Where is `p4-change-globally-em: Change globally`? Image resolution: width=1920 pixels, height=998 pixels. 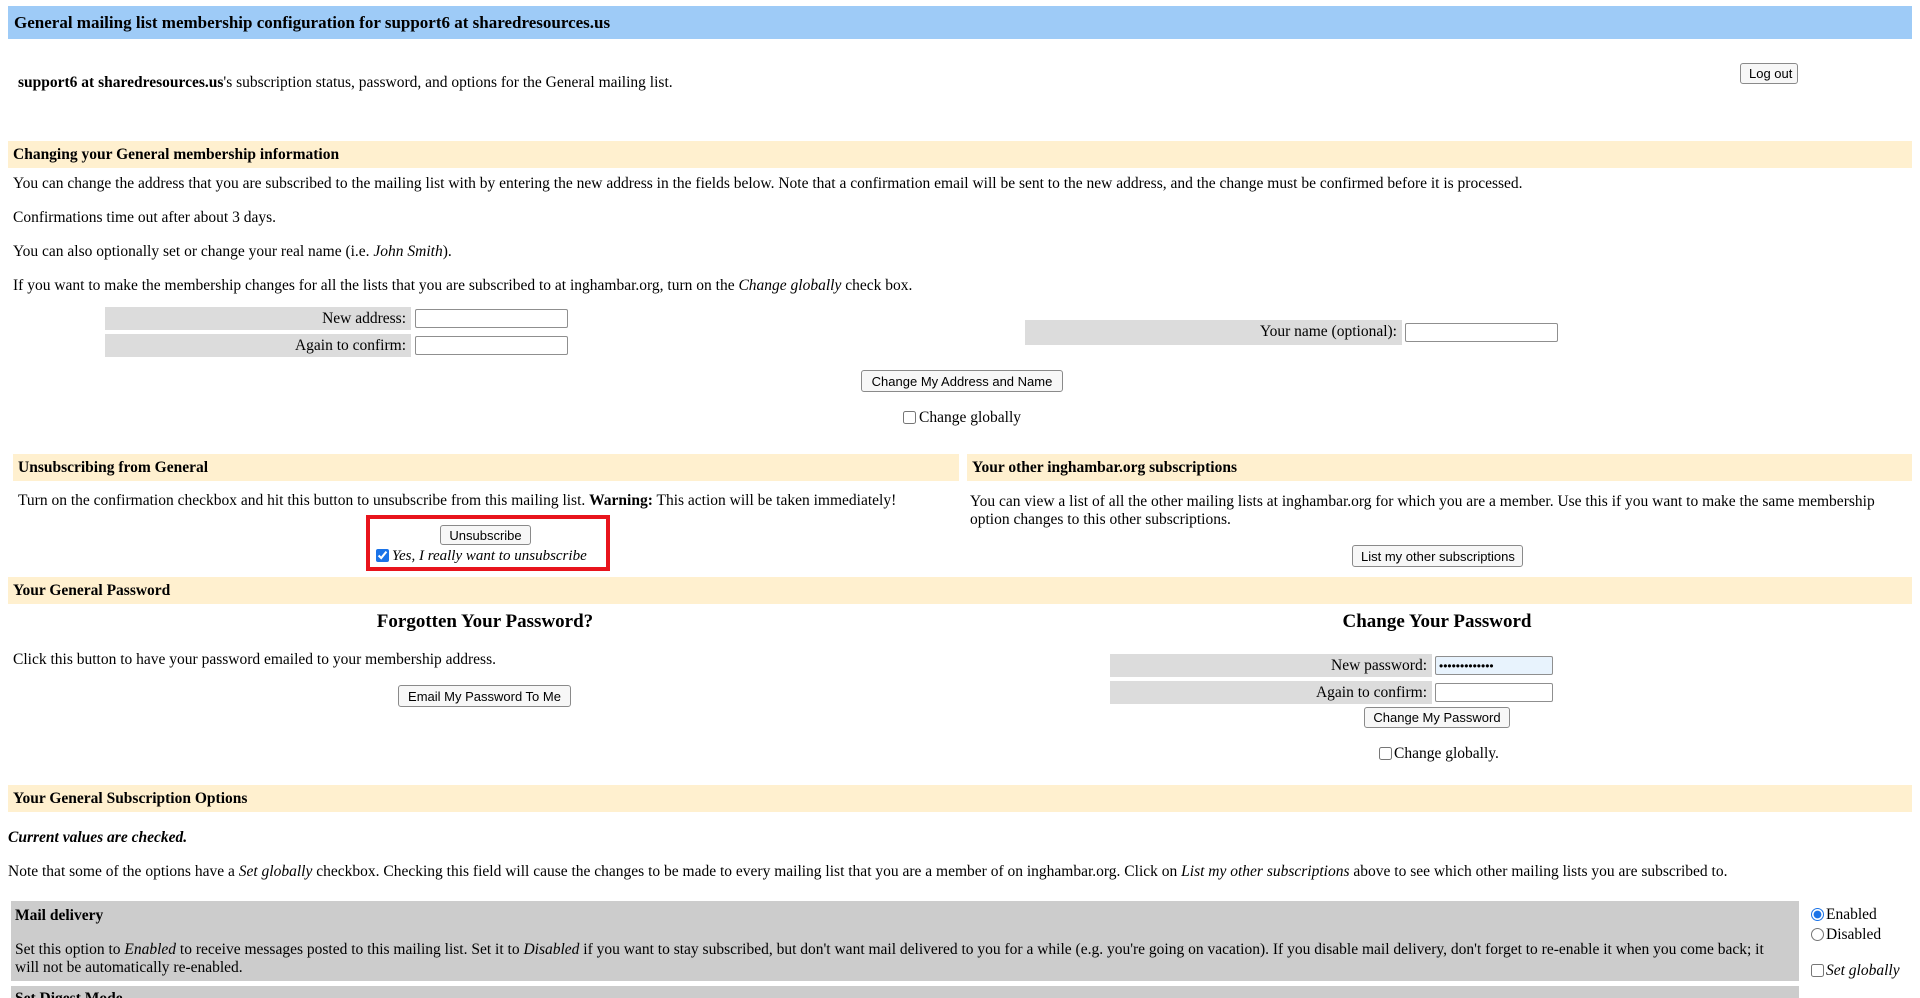
p4-change-globally-em: Change globally is located at coordinates (790, 285).